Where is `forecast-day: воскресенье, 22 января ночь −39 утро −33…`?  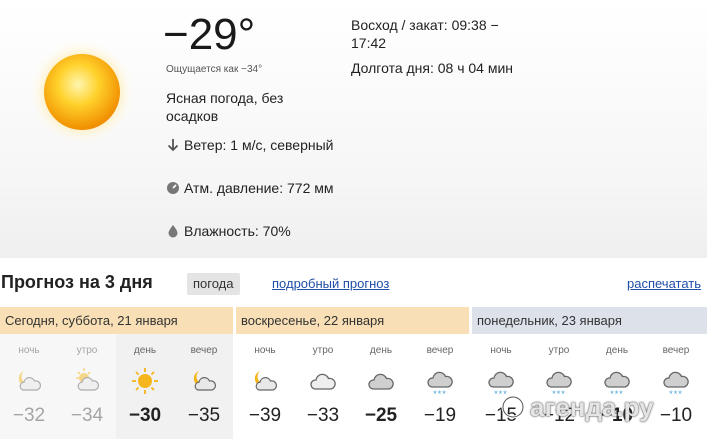 forecast-day: воскресенье, 22 января ночь −39 утро −33… is located at coordinates (352, 373).